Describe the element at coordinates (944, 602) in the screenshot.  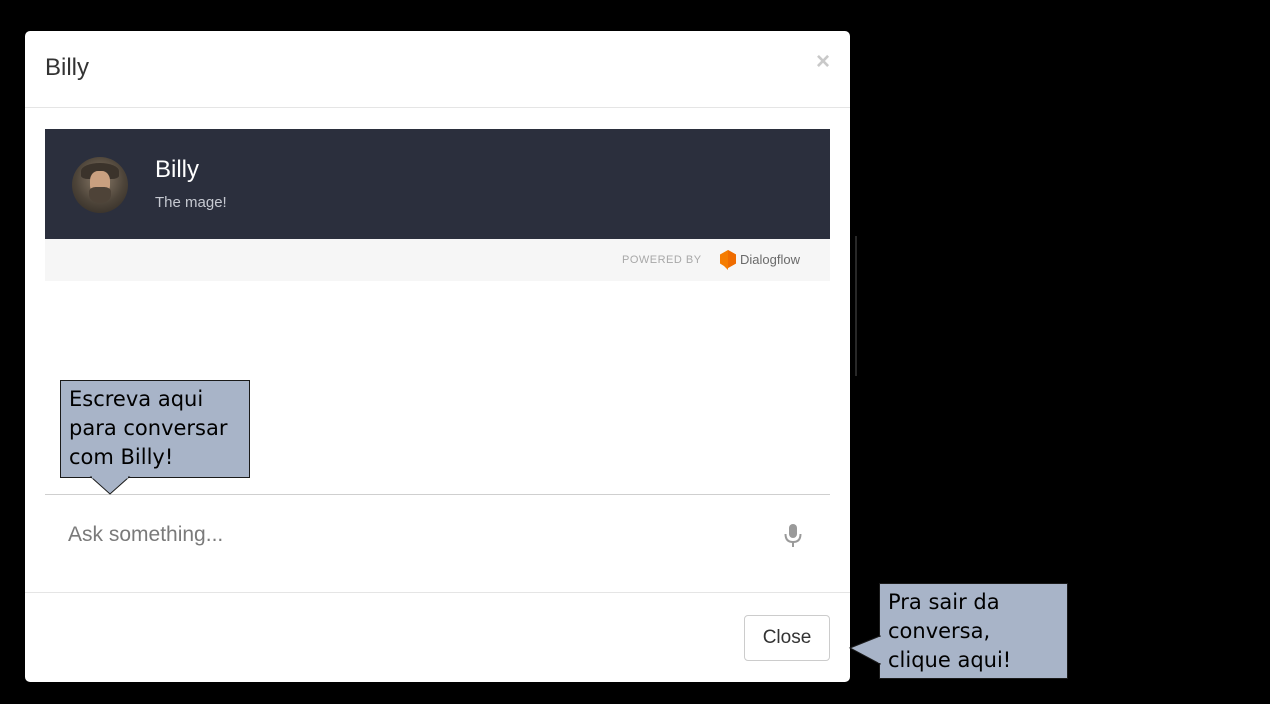
I see `close-hint-line: Pra sair da` at that location.